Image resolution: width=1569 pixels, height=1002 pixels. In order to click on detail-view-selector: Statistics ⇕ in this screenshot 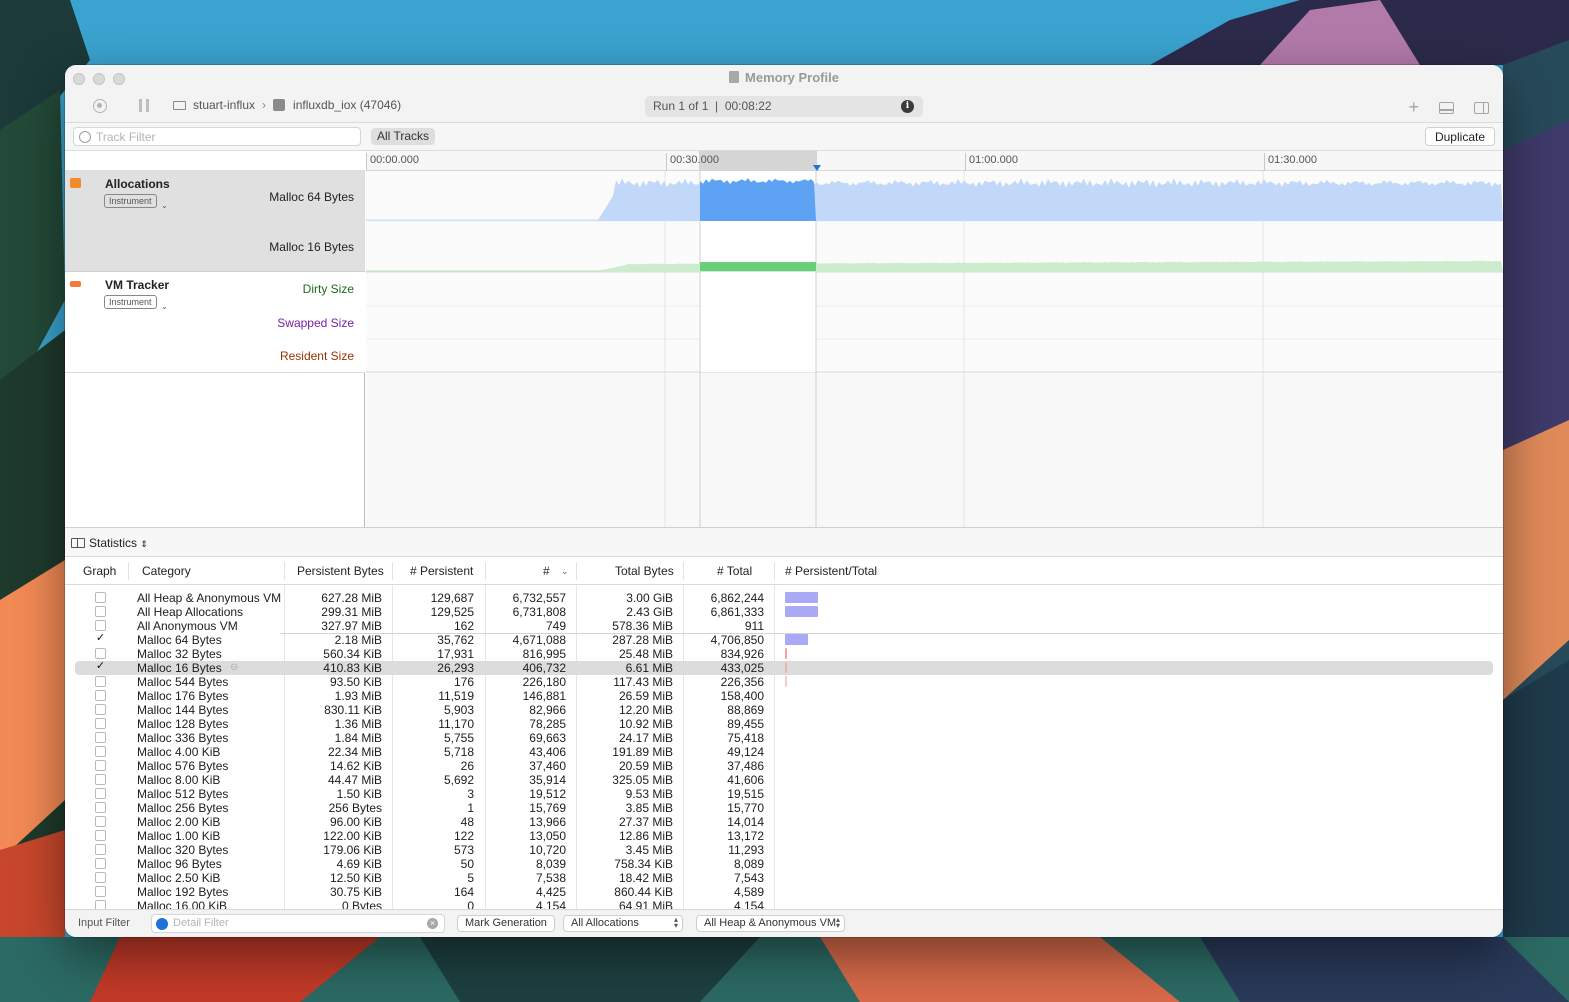, I will do `click(784, 542)`.